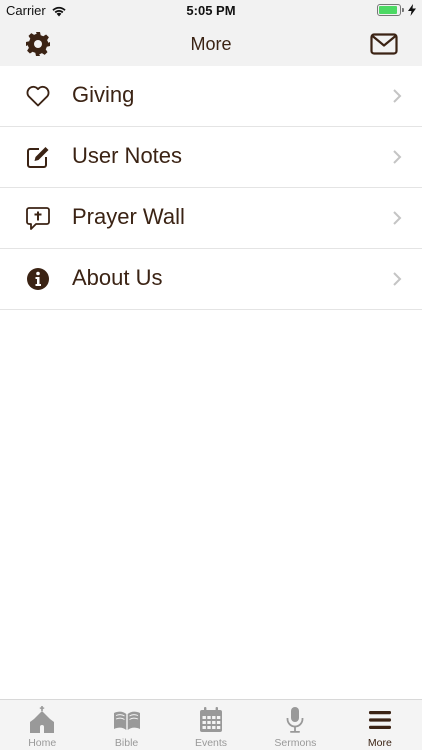 This screenshot has height=750, width=422. What do you see at coordinates (211, 218) in the screenshot?
I see `menu-item-prayer-wall: Prayer Wall` at bounding box center [211, 218].